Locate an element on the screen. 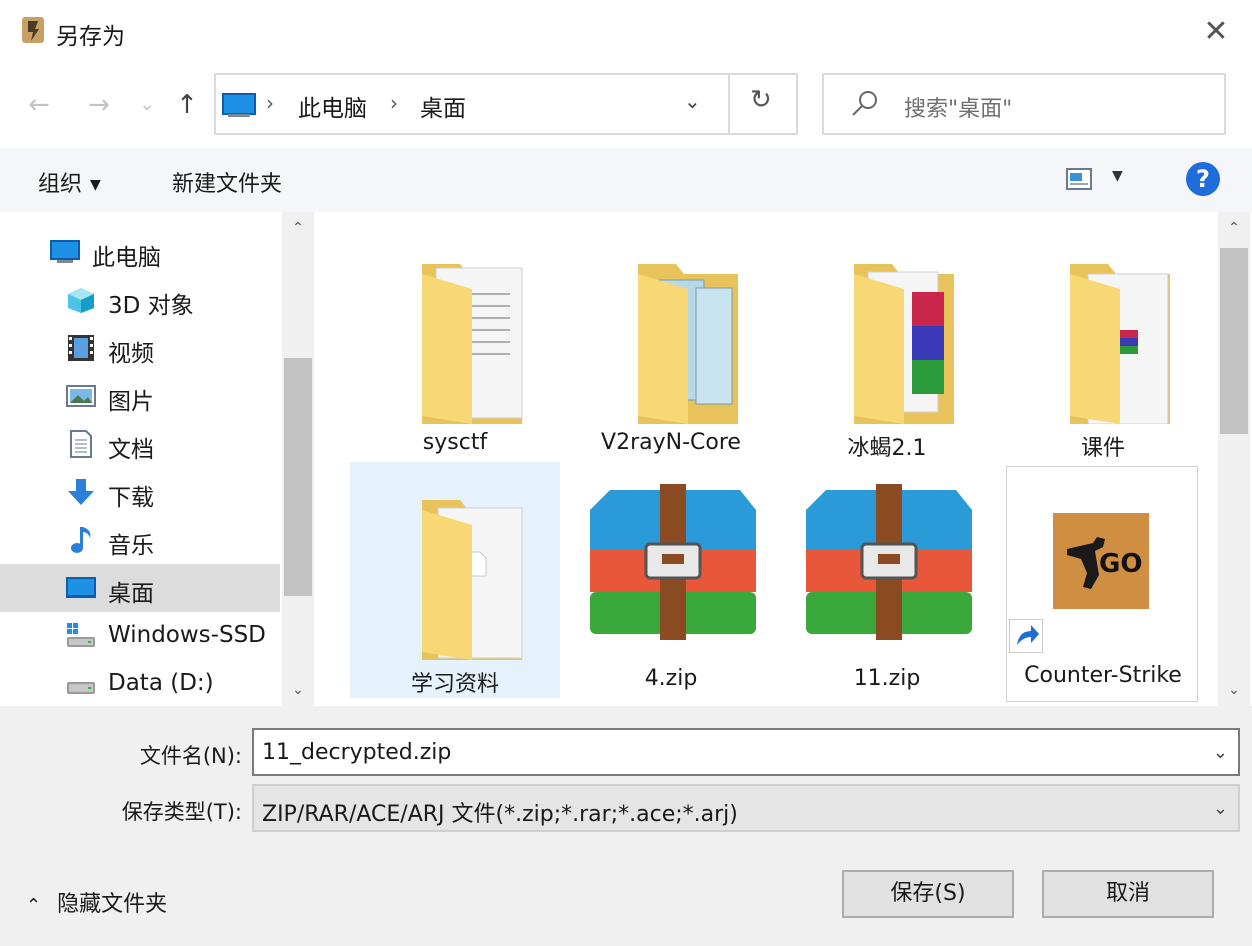  nav-item-music: 音乐 is located at coordinates (140, 540).